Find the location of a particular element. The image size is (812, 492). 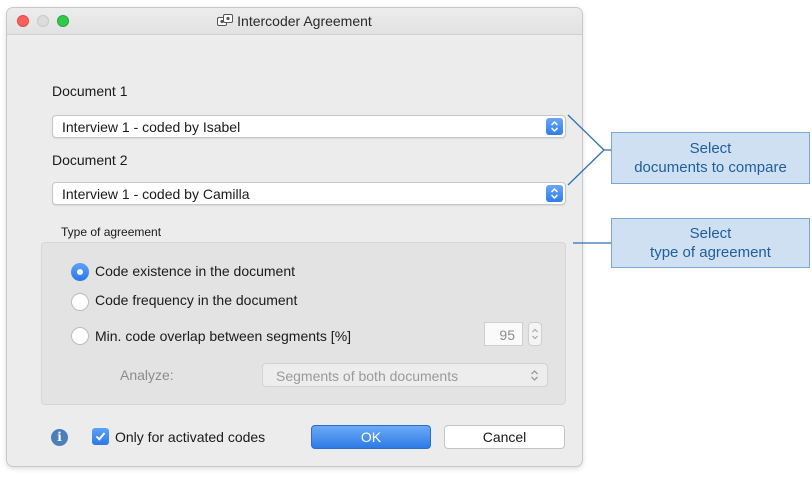

callout-documents-line1: Select is located at coordinates (710, 148).